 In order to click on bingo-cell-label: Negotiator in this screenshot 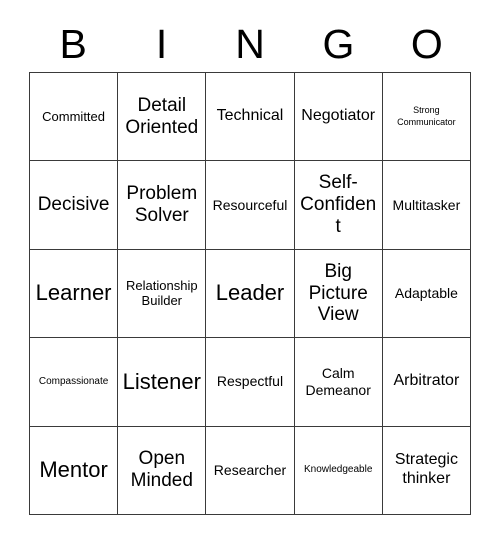, I will do `click(338, 116)`.